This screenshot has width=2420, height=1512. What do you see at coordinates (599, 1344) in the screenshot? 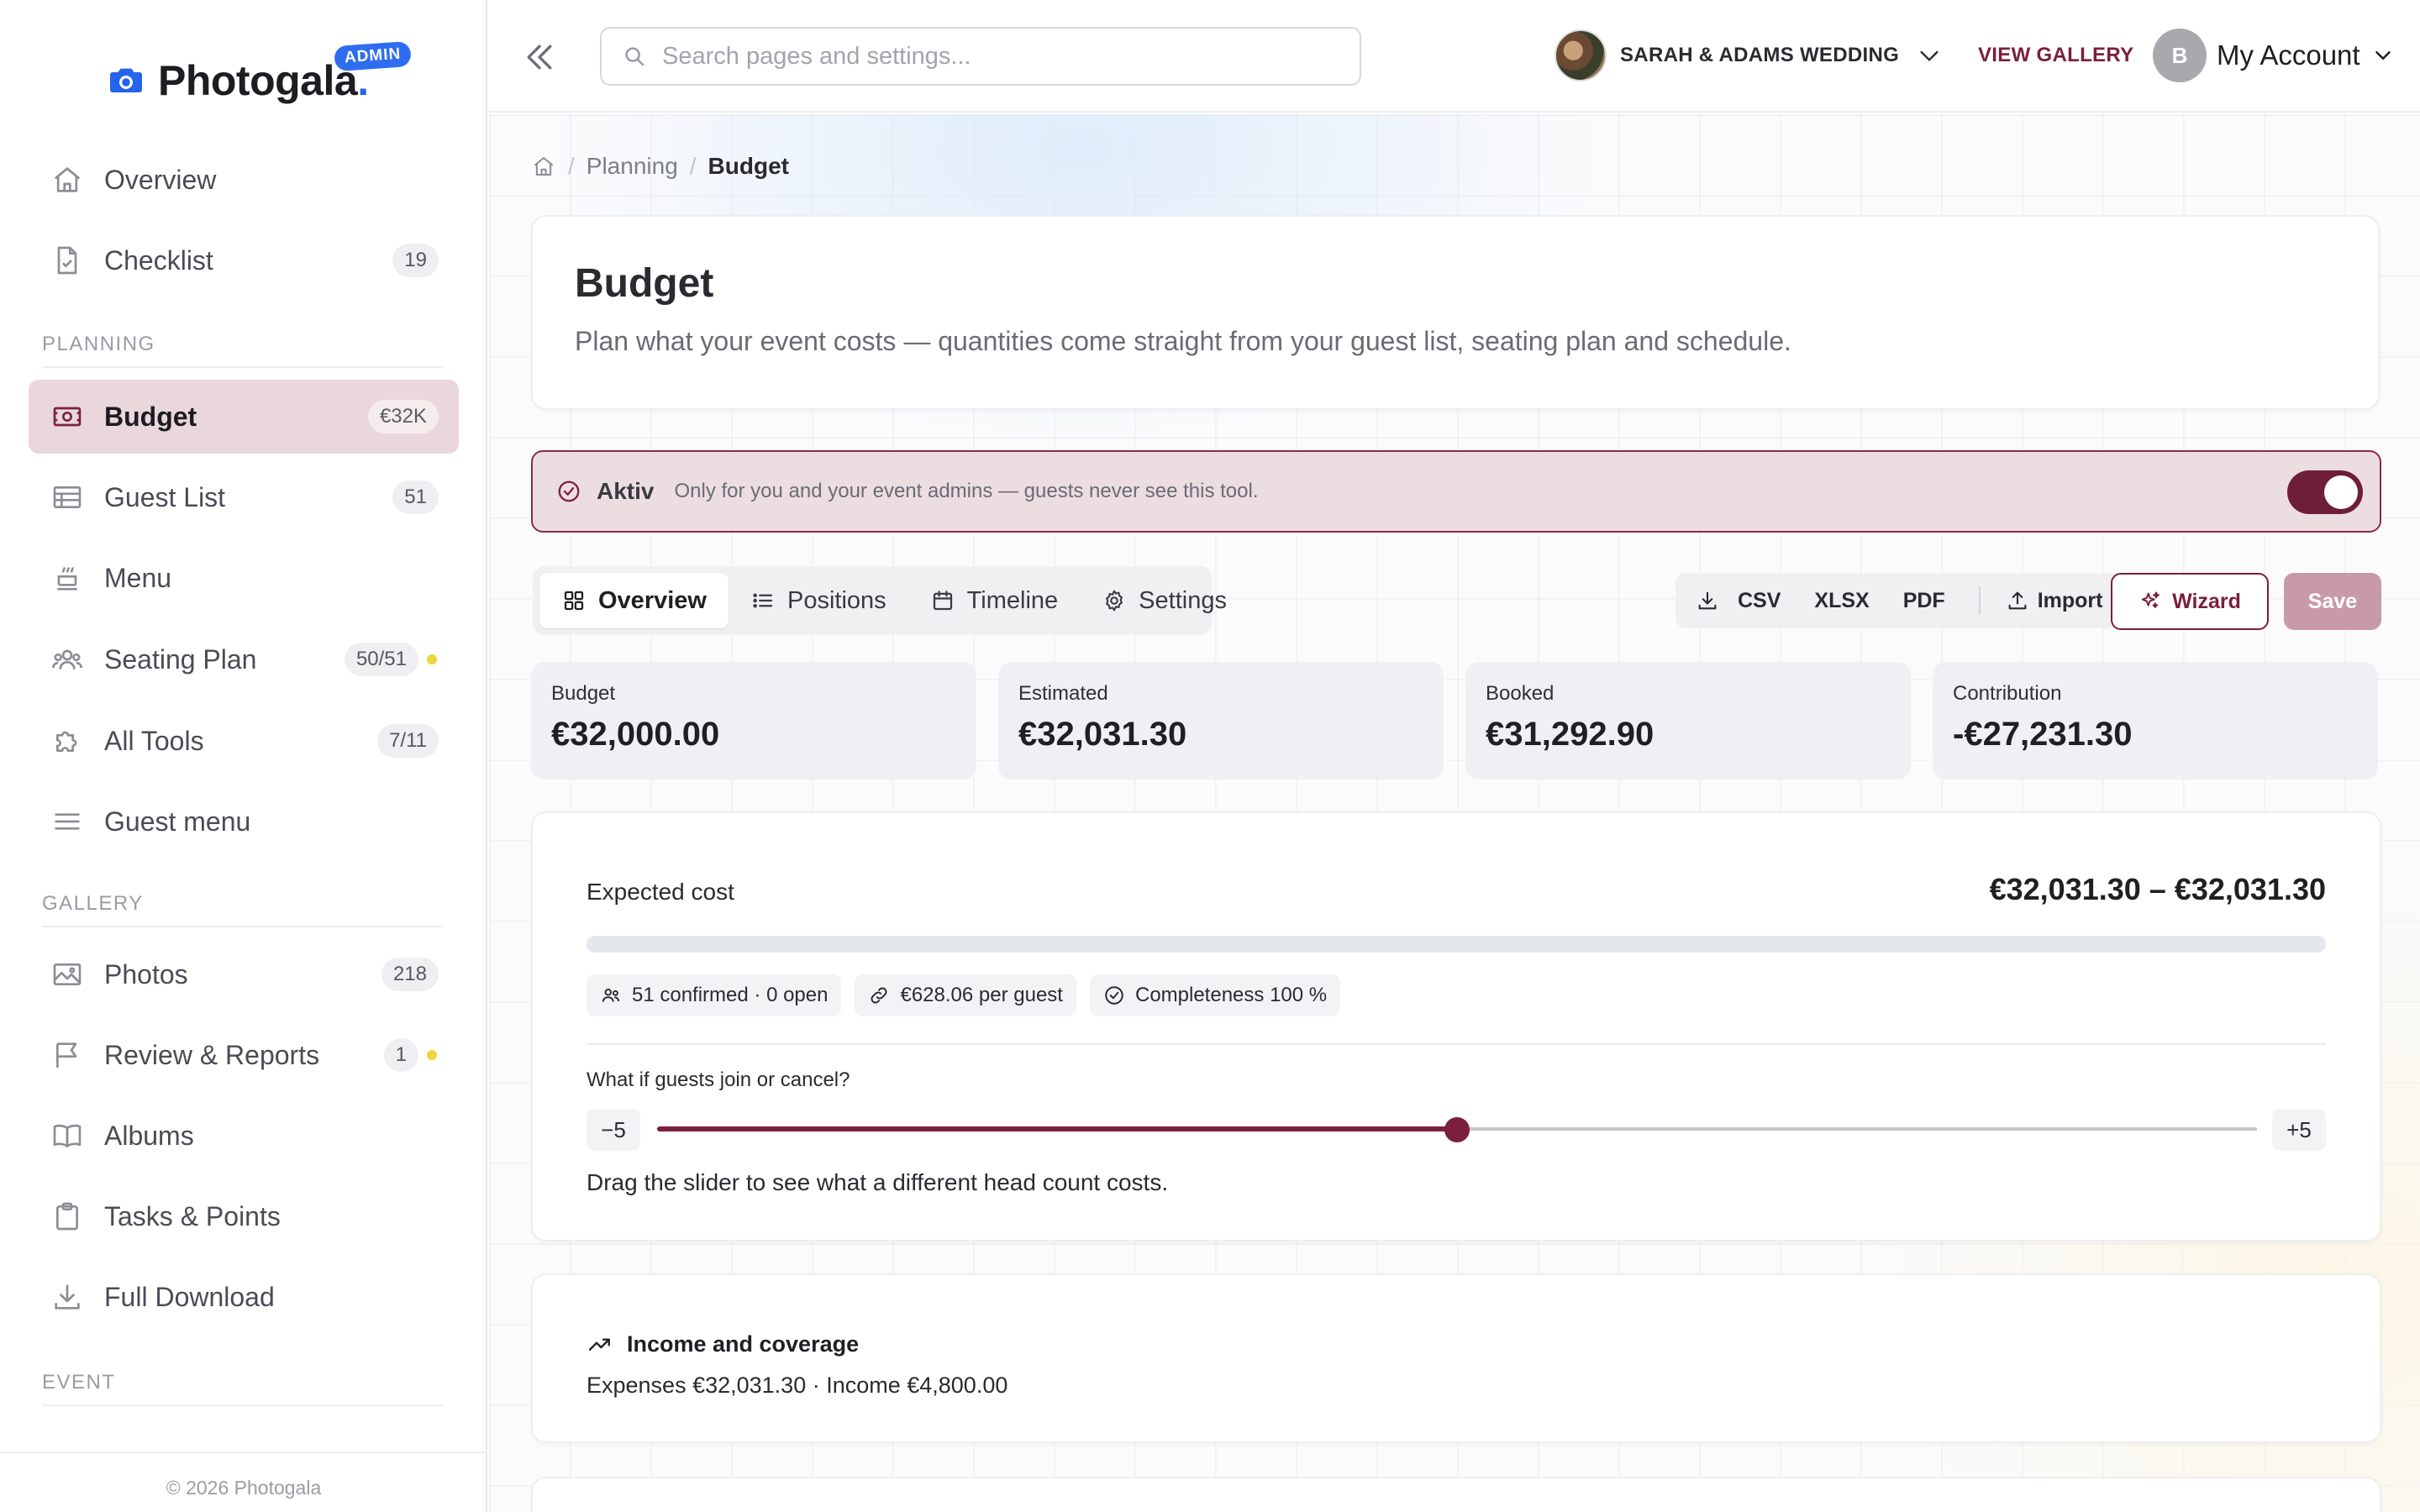
I see `trending-up-icon` at bounding box center [599, 1344].